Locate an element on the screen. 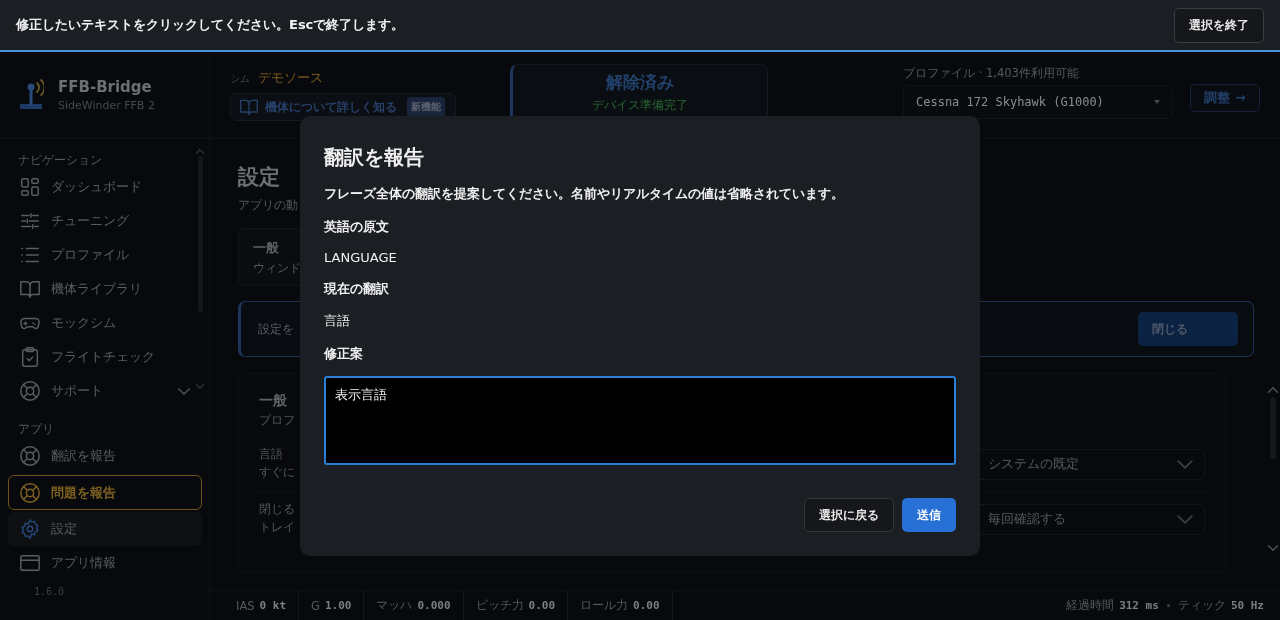  back-button: 選択に戻る is located at coordinates (849, 515).